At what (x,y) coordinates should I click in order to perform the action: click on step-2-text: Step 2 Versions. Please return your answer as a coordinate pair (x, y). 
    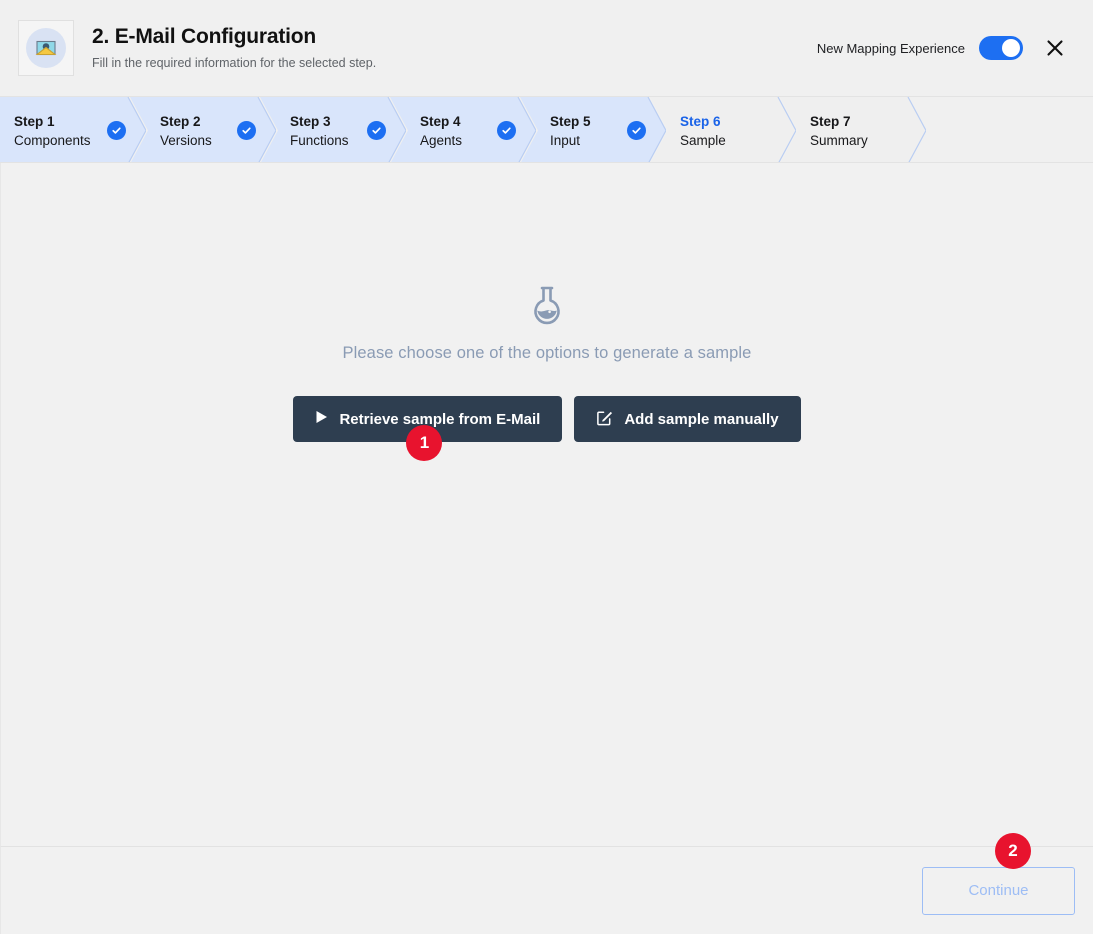
    Looking at the image, I should click on (186, 131).